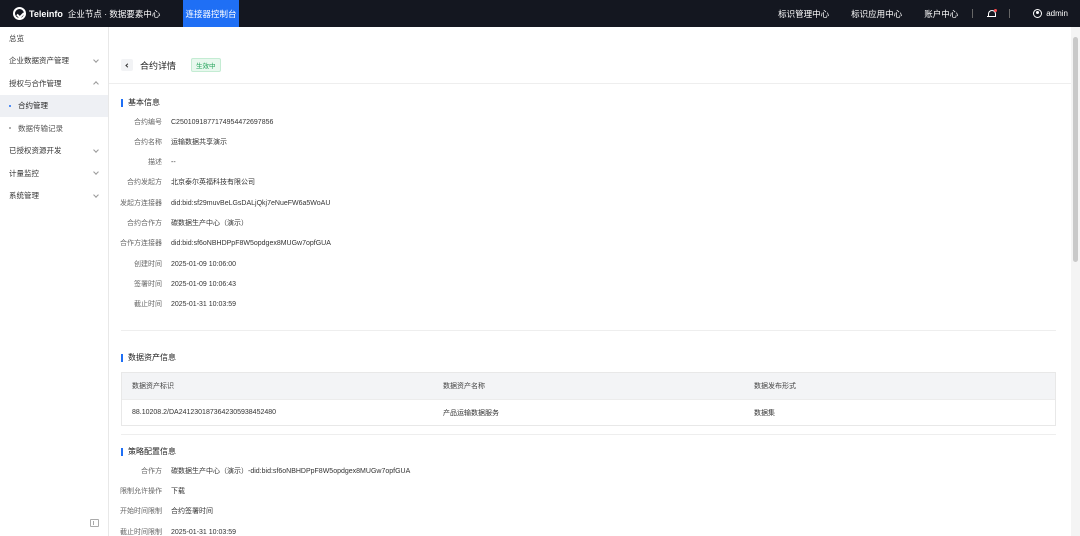  Describe the element at coordinates (992, 13) in the screenshot. I see `bell-icon` at that location.